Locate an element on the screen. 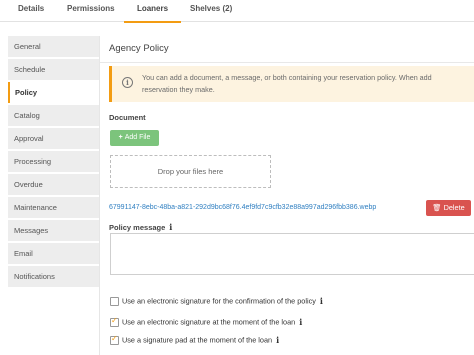 This screenshot has width=474, height=355. add-file-button: + Add File is located at coordinates (134, 138).